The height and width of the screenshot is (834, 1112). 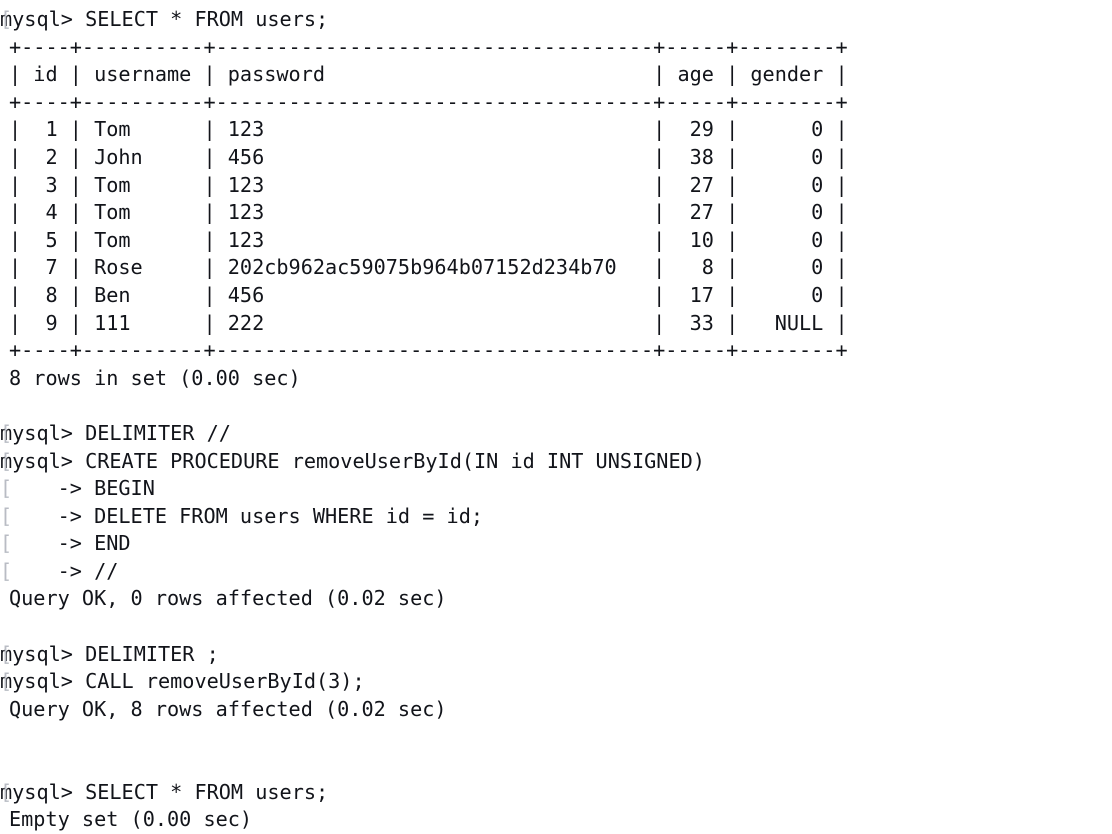 What do you see at coordinates (155, 377) in the screenshot?
I see `terminal-line-text: 8 rows in set (0.00 sec)` at bounding box center [155, 377].